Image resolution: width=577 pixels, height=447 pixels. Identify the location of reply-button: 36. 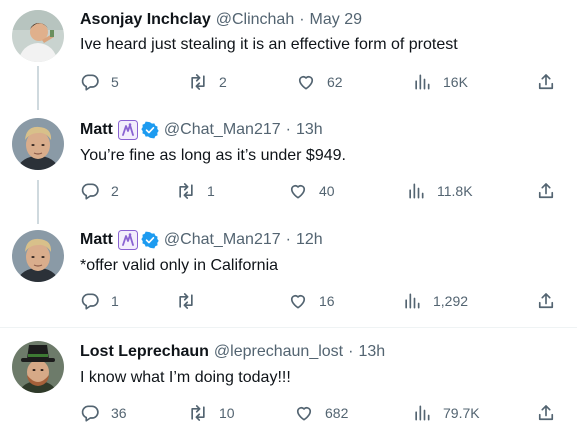
(103, 413).